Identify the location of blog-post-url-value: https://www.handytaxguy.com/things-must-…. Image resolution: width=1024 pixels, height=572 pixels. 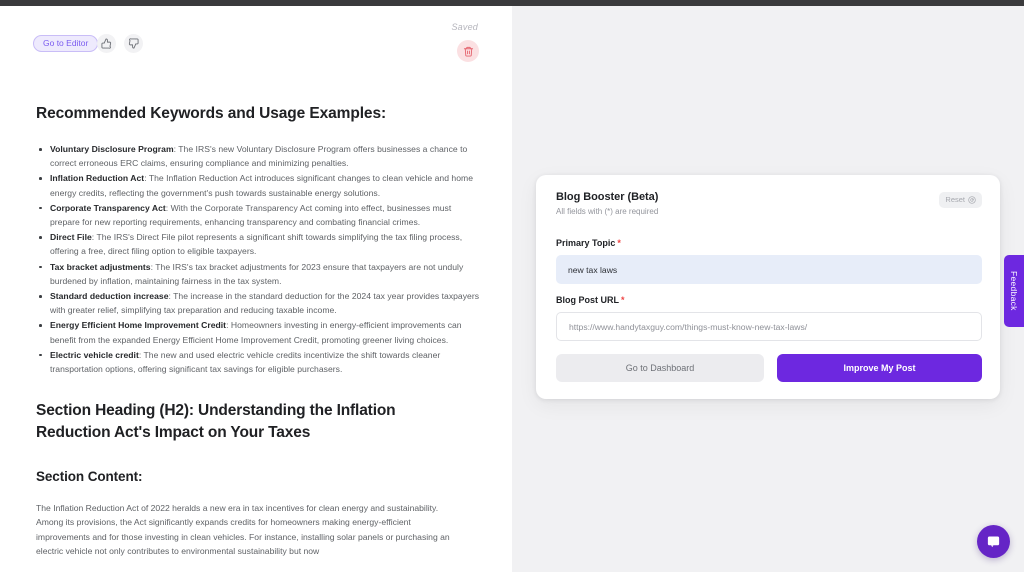
(688, 326).